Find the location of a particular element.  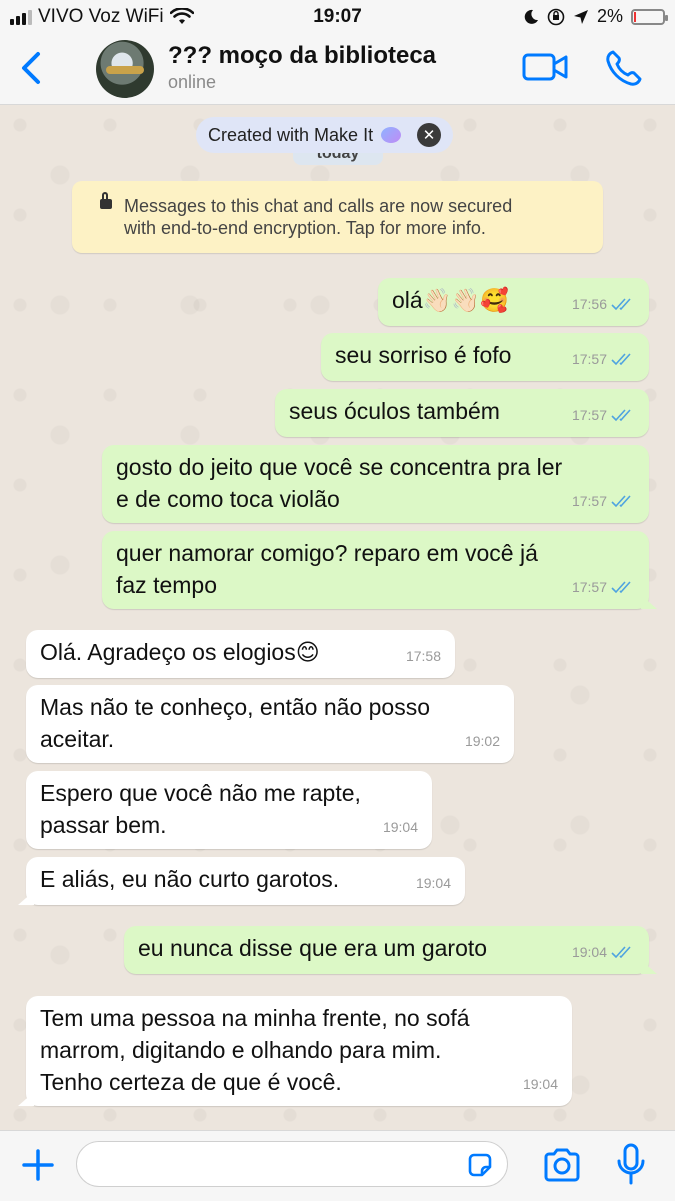

message-meta: 17:58 is located at coordinates (423, 656).